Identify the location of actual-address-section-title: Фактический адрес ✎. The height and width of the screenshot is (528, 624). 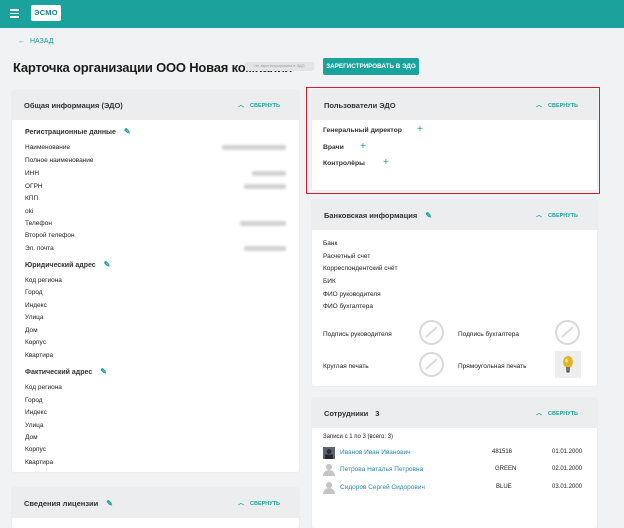
(66, 371).